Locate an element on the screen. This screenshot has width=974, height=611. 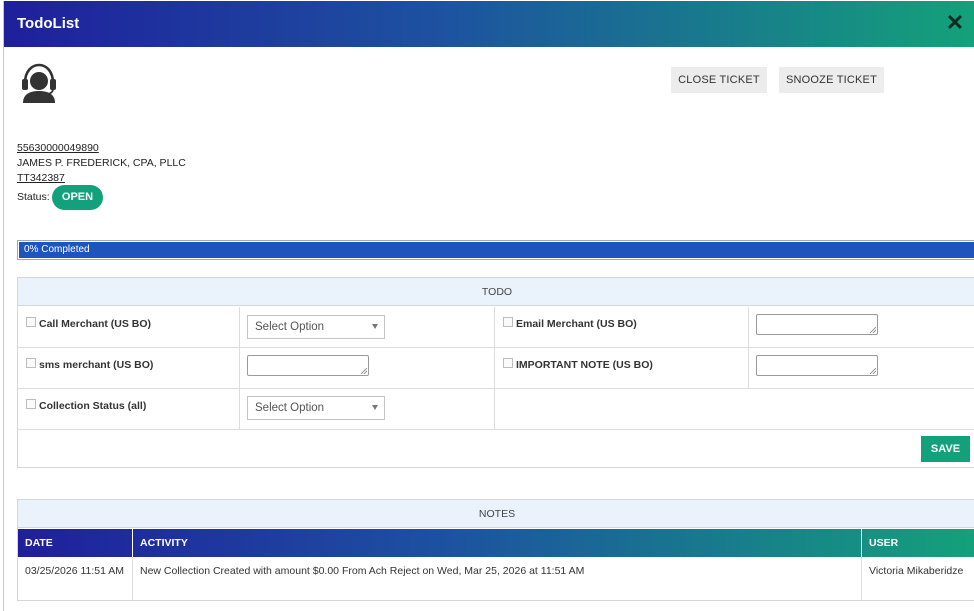
call-merchant-checkbox is located at coordinates (31, 322).